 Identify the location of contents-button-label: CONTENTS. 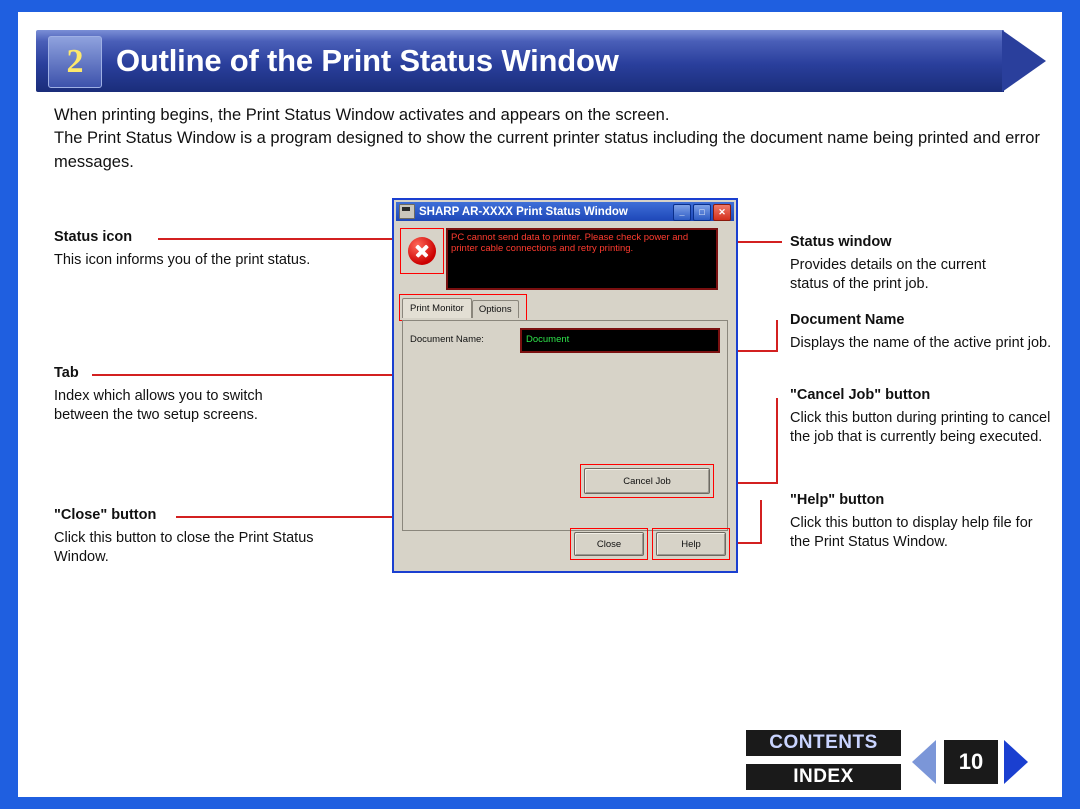
(823, 742).